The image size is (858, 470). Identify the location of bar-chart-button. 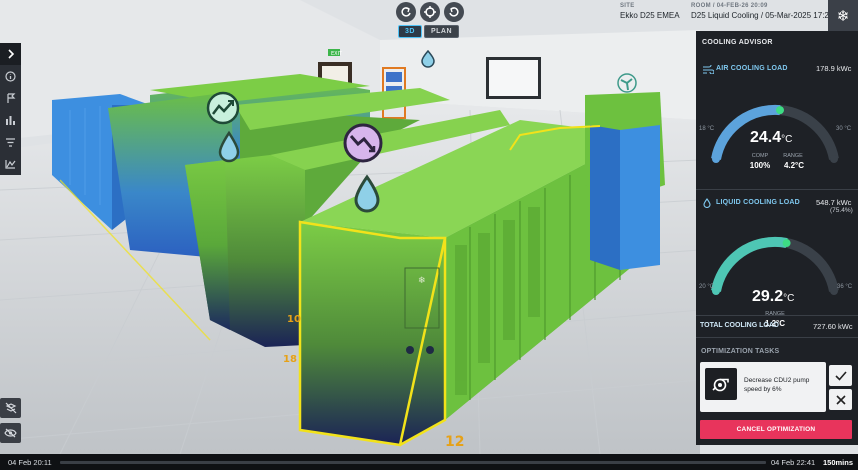
(10, 120).